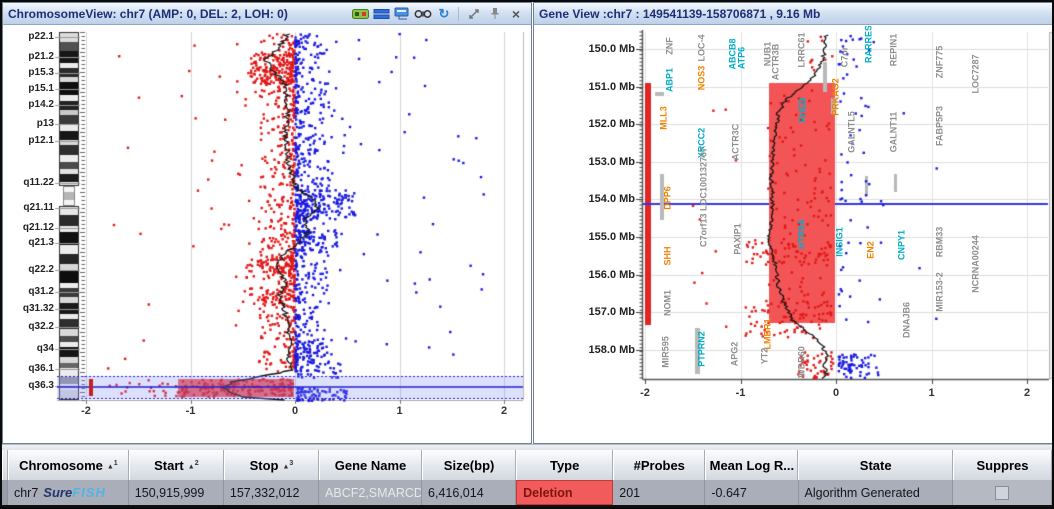  Describe the element at coordinates (701, 48) in the screenshot. I see `gene-label-loc-4: LOC-4` at that location.